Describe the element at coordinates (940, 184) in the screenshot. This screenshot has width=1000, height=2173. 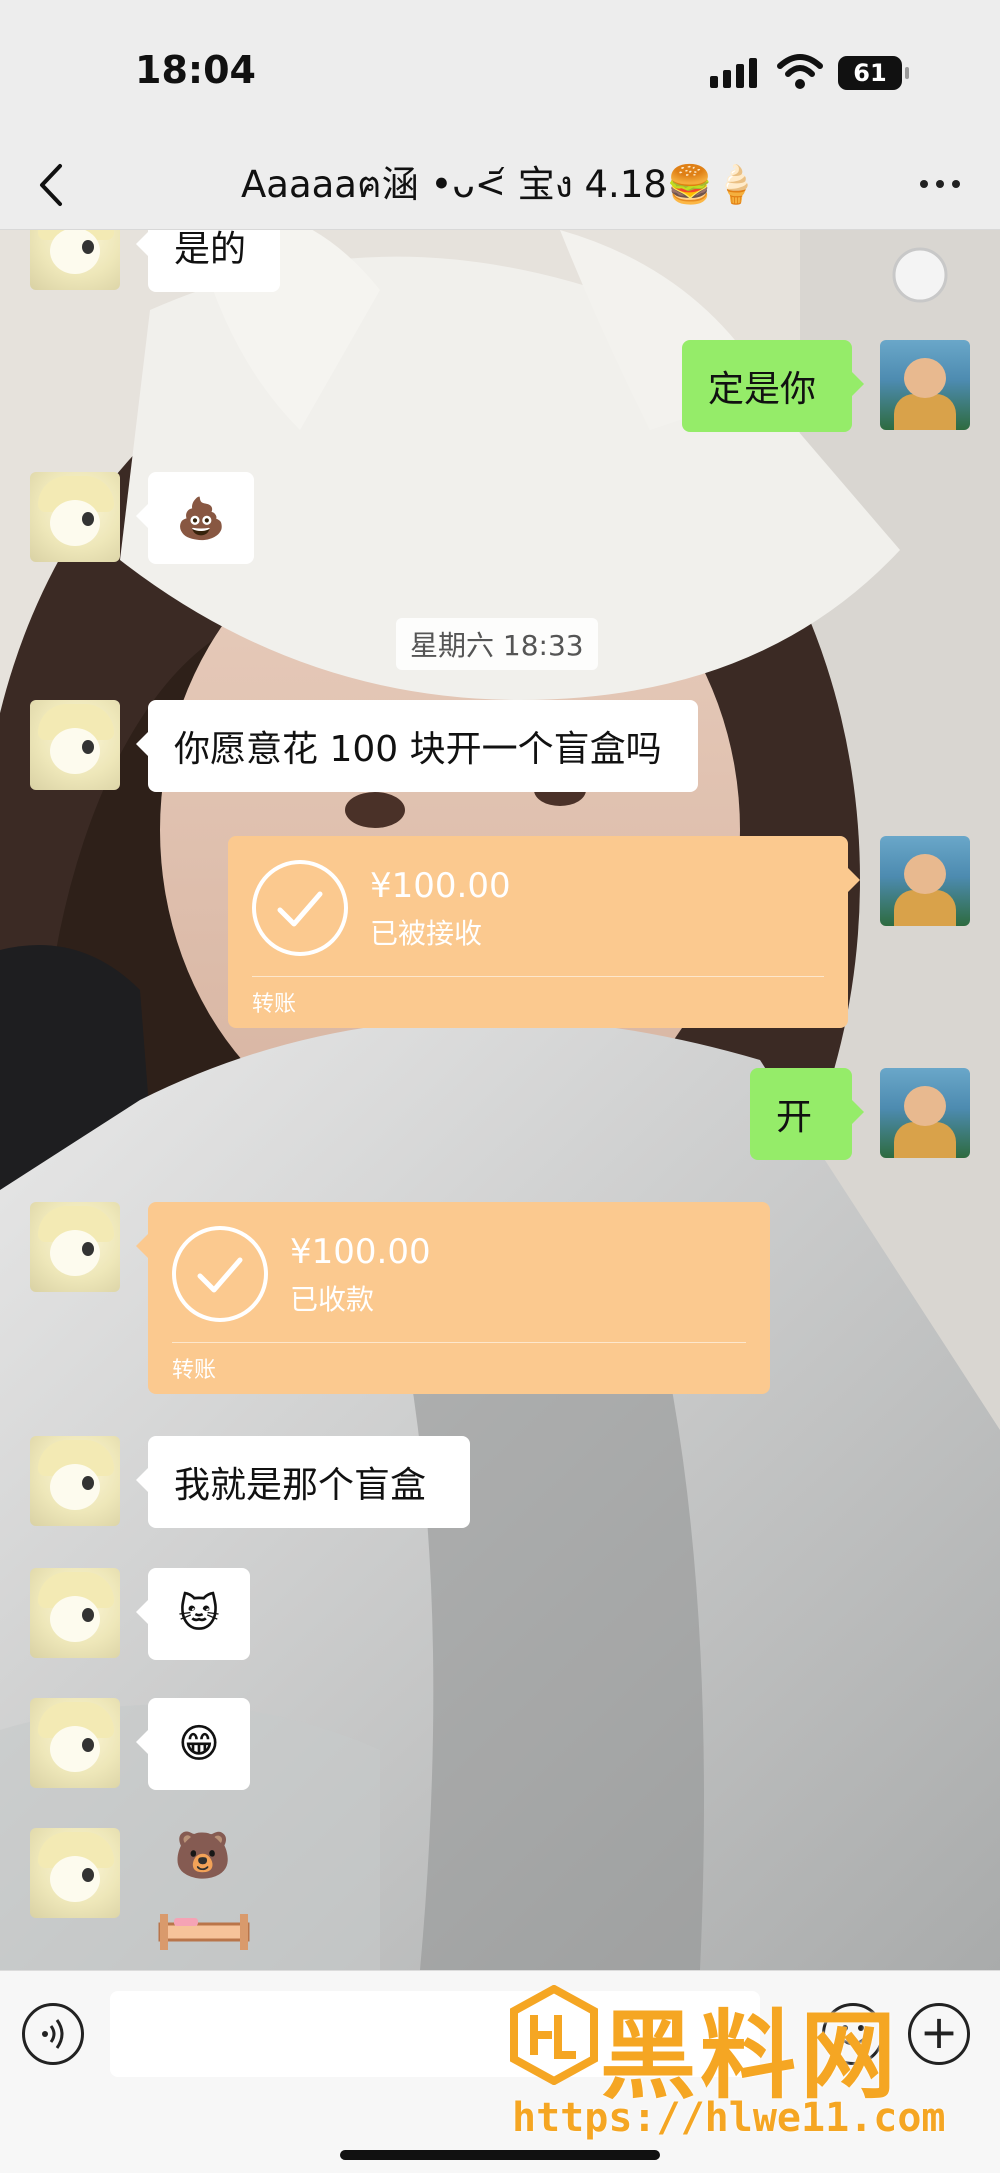
I see `more-options-icon` at that location.